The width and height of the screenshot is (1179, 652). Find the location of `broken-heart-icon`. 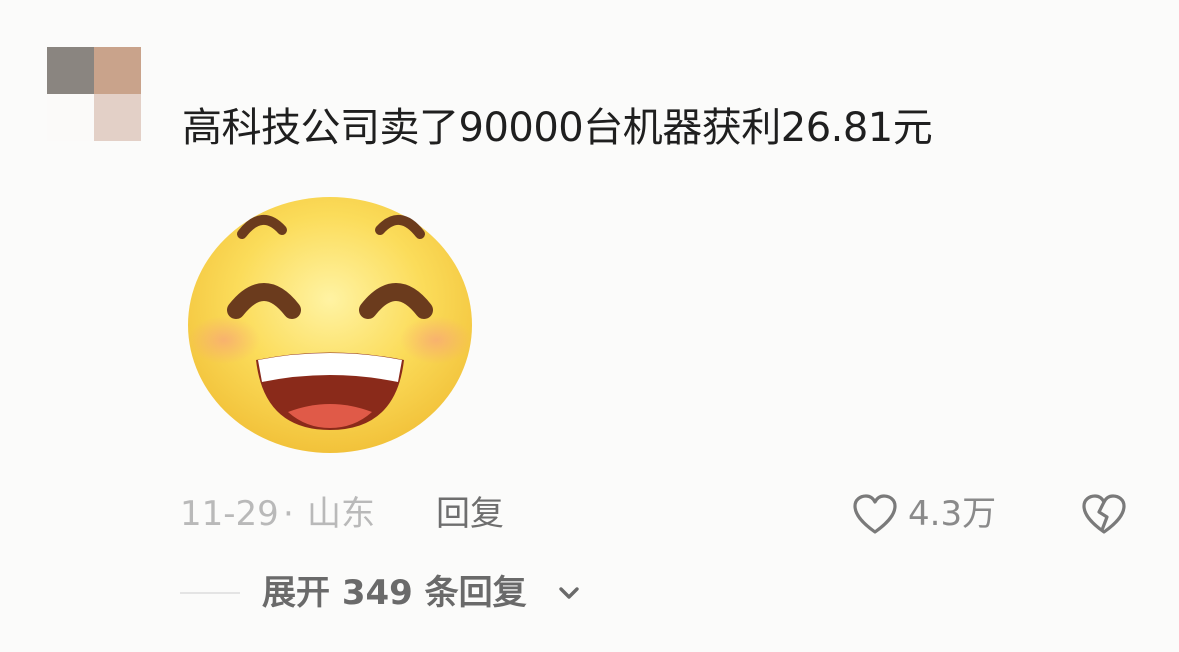

broken-heart-icon is located at coordinates (1104, 514).